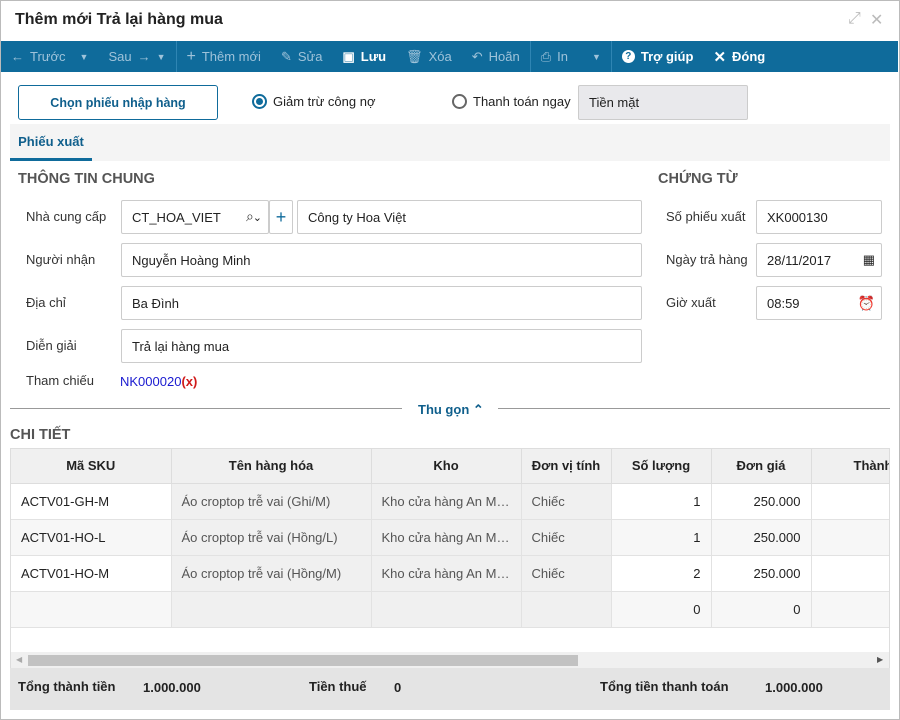 The image size is (900, 720). I want to click on alarm-clock-icon: ⏰, so click(866, 303).